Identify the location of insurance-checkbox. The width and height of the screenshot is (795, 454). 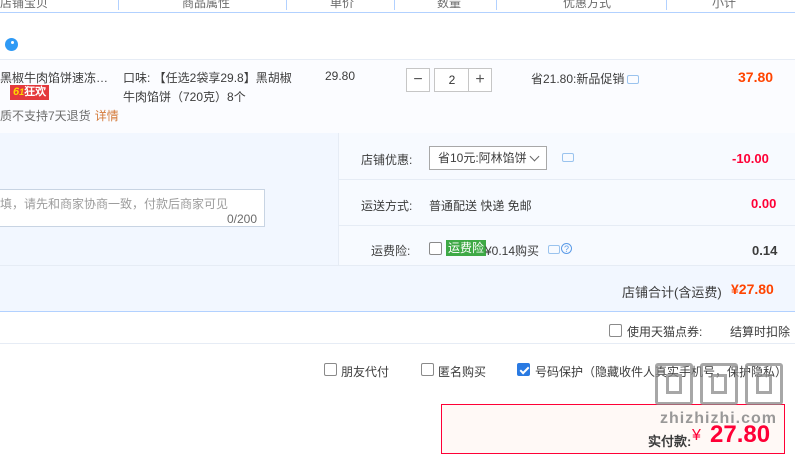
(435, 248).